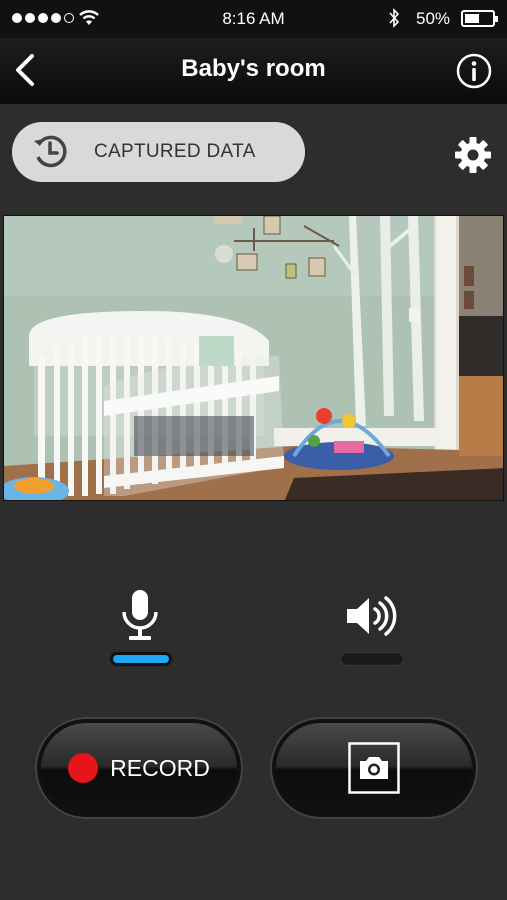 This screenshot has width=507, height=900. What do you see at coordinates (175, 151) in the screenshot?
I see `captured-data-label: CAPTURED DATA` at bounding box center [175, 151].